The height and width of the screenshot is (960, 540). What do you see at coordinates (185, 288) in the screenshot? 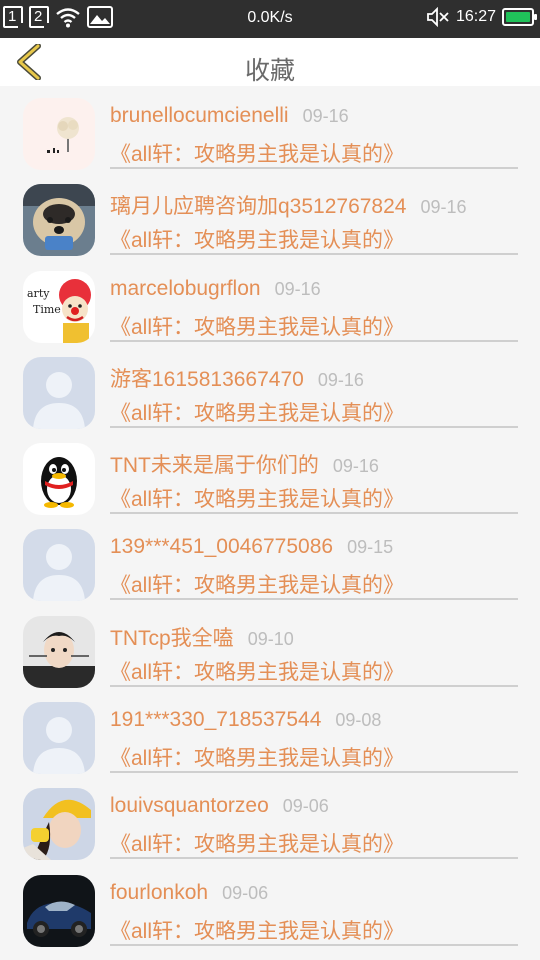
I see `username: marcelobugrflon` at bounding box center [185, 288].